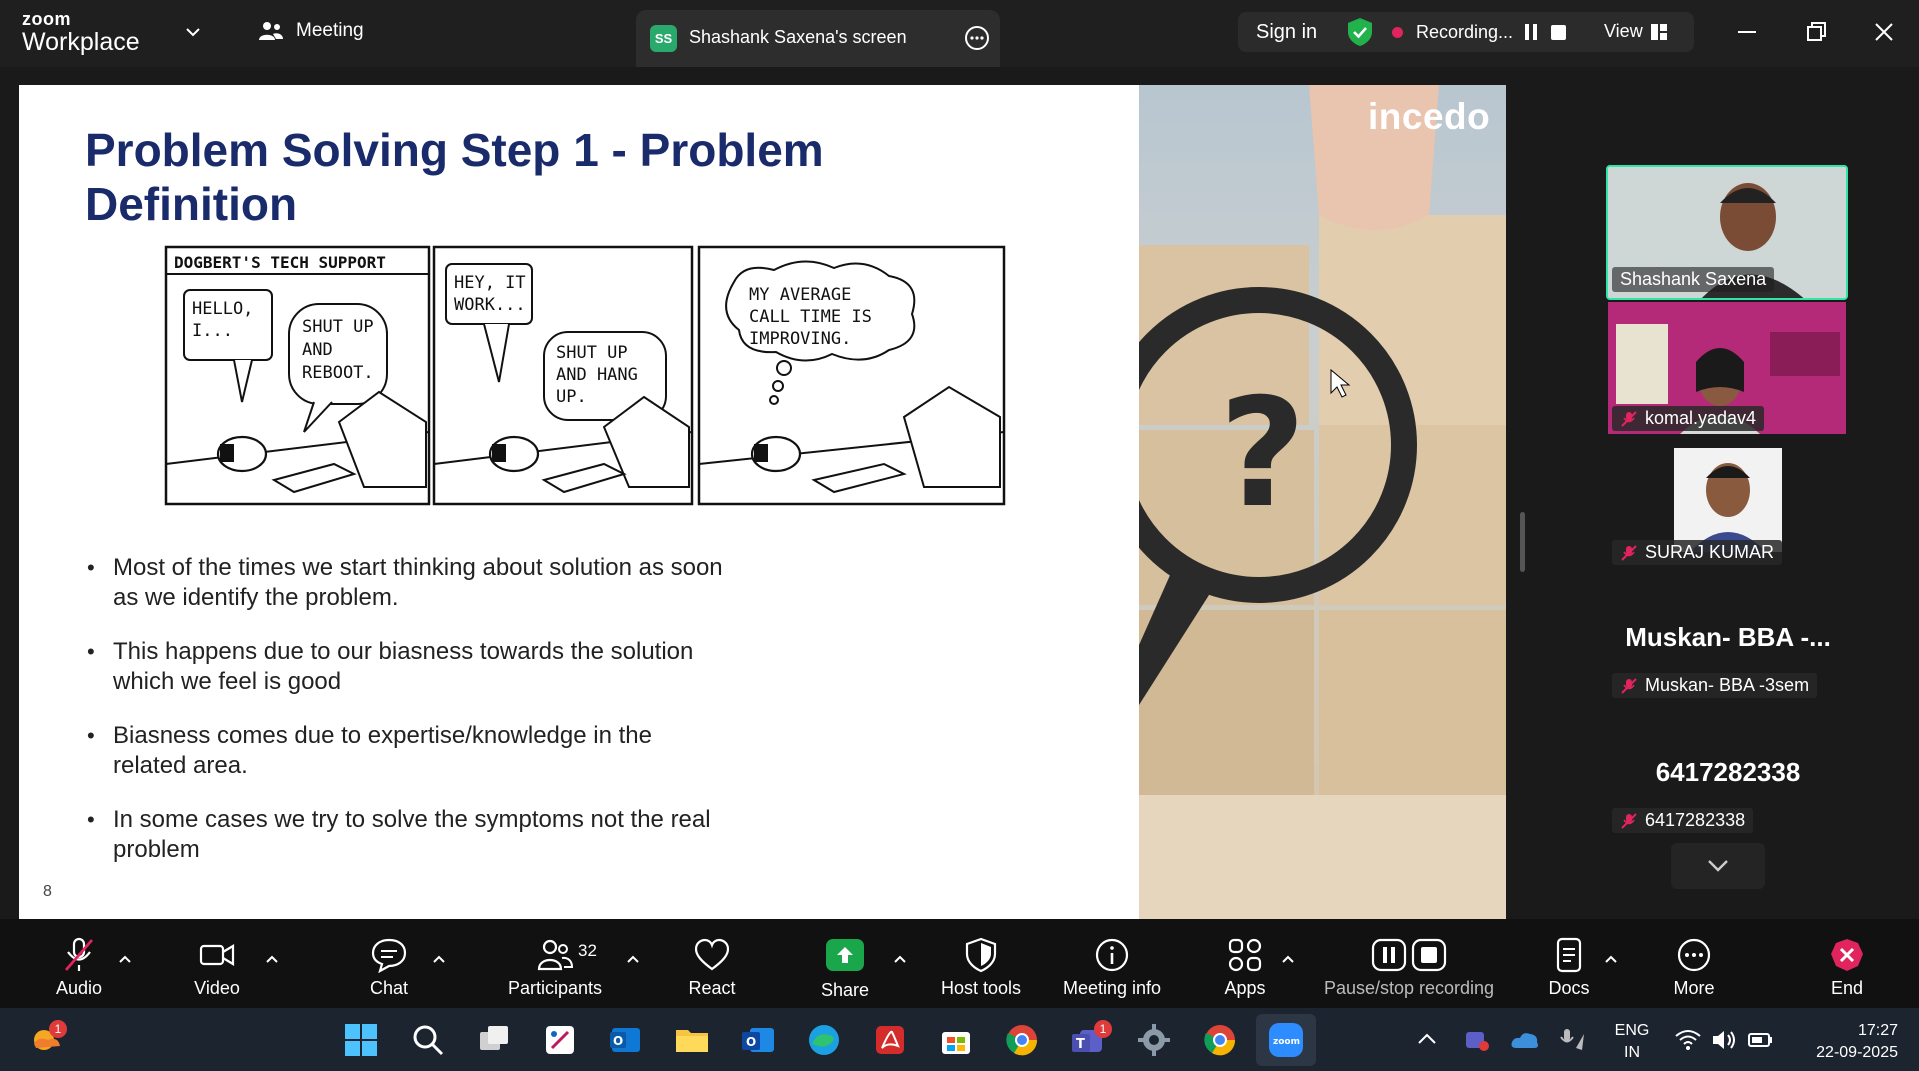 The width and height of the screenshot is (1919, 1071). I want to click on onedrive-icon, so click(1525, 1040).